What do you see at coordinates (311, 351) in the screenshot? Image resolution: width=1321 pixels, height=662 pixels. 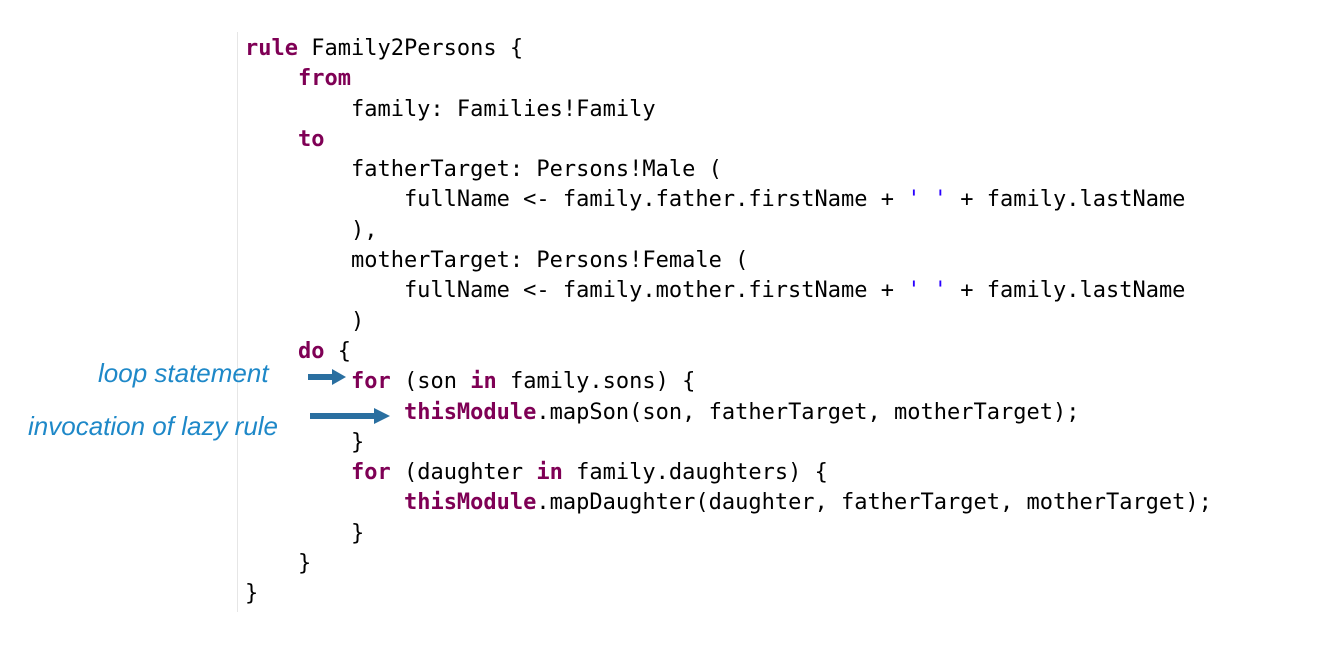 I see `code-keyword: do` at bounding box center [311, 351].